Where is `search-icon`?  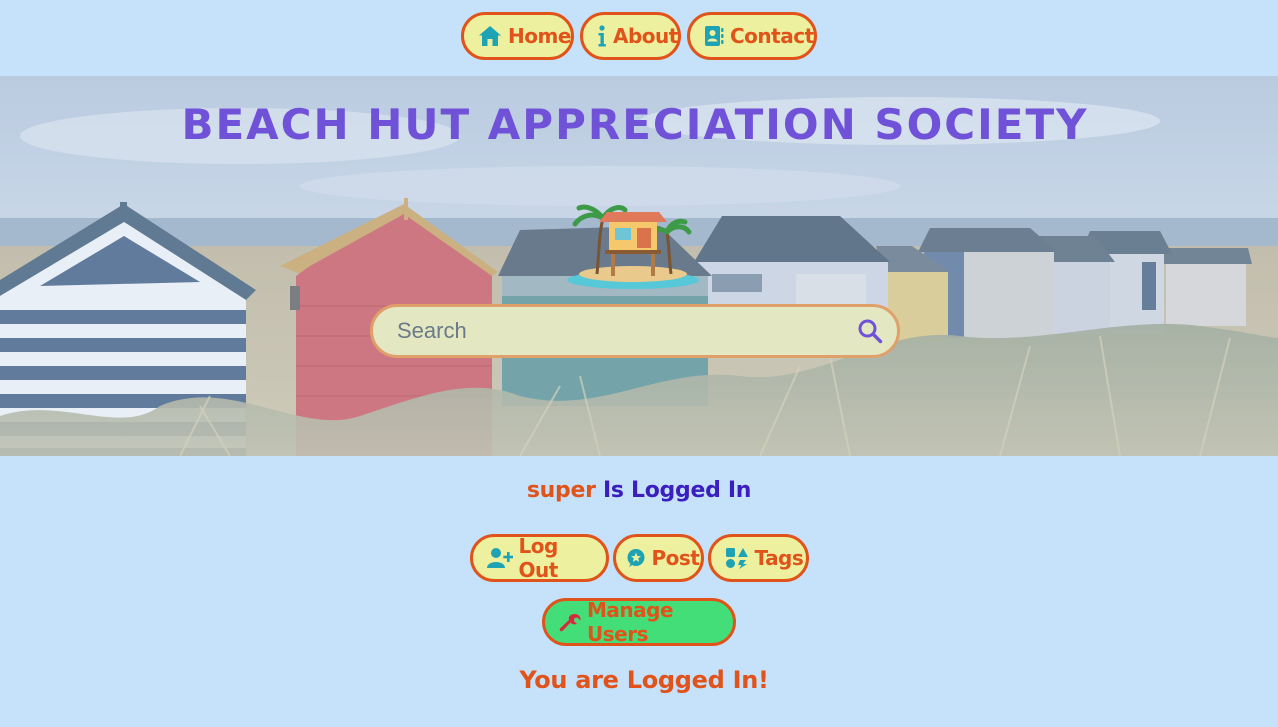 search-icon is located at coordinates (870, 331).